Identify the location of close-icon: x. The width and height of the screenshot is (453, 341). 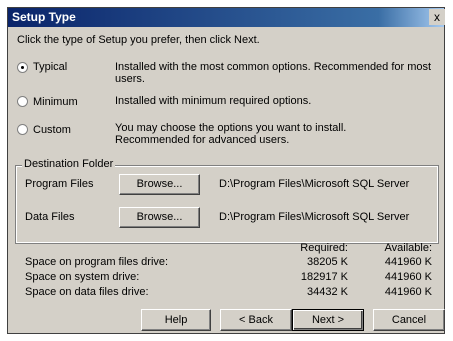
(437, 17).